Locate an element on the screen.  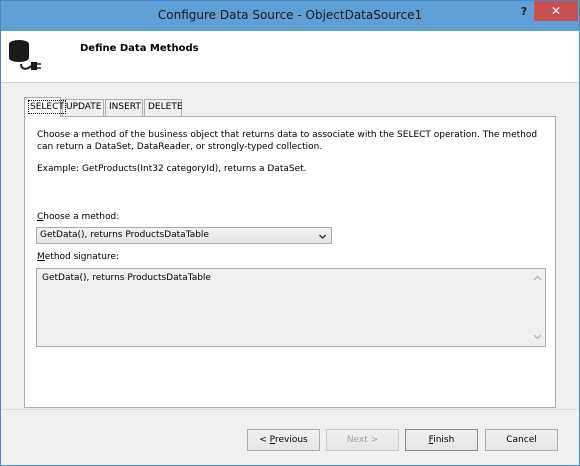
tab-update: UPDATE is located at coordinates (83, 107).